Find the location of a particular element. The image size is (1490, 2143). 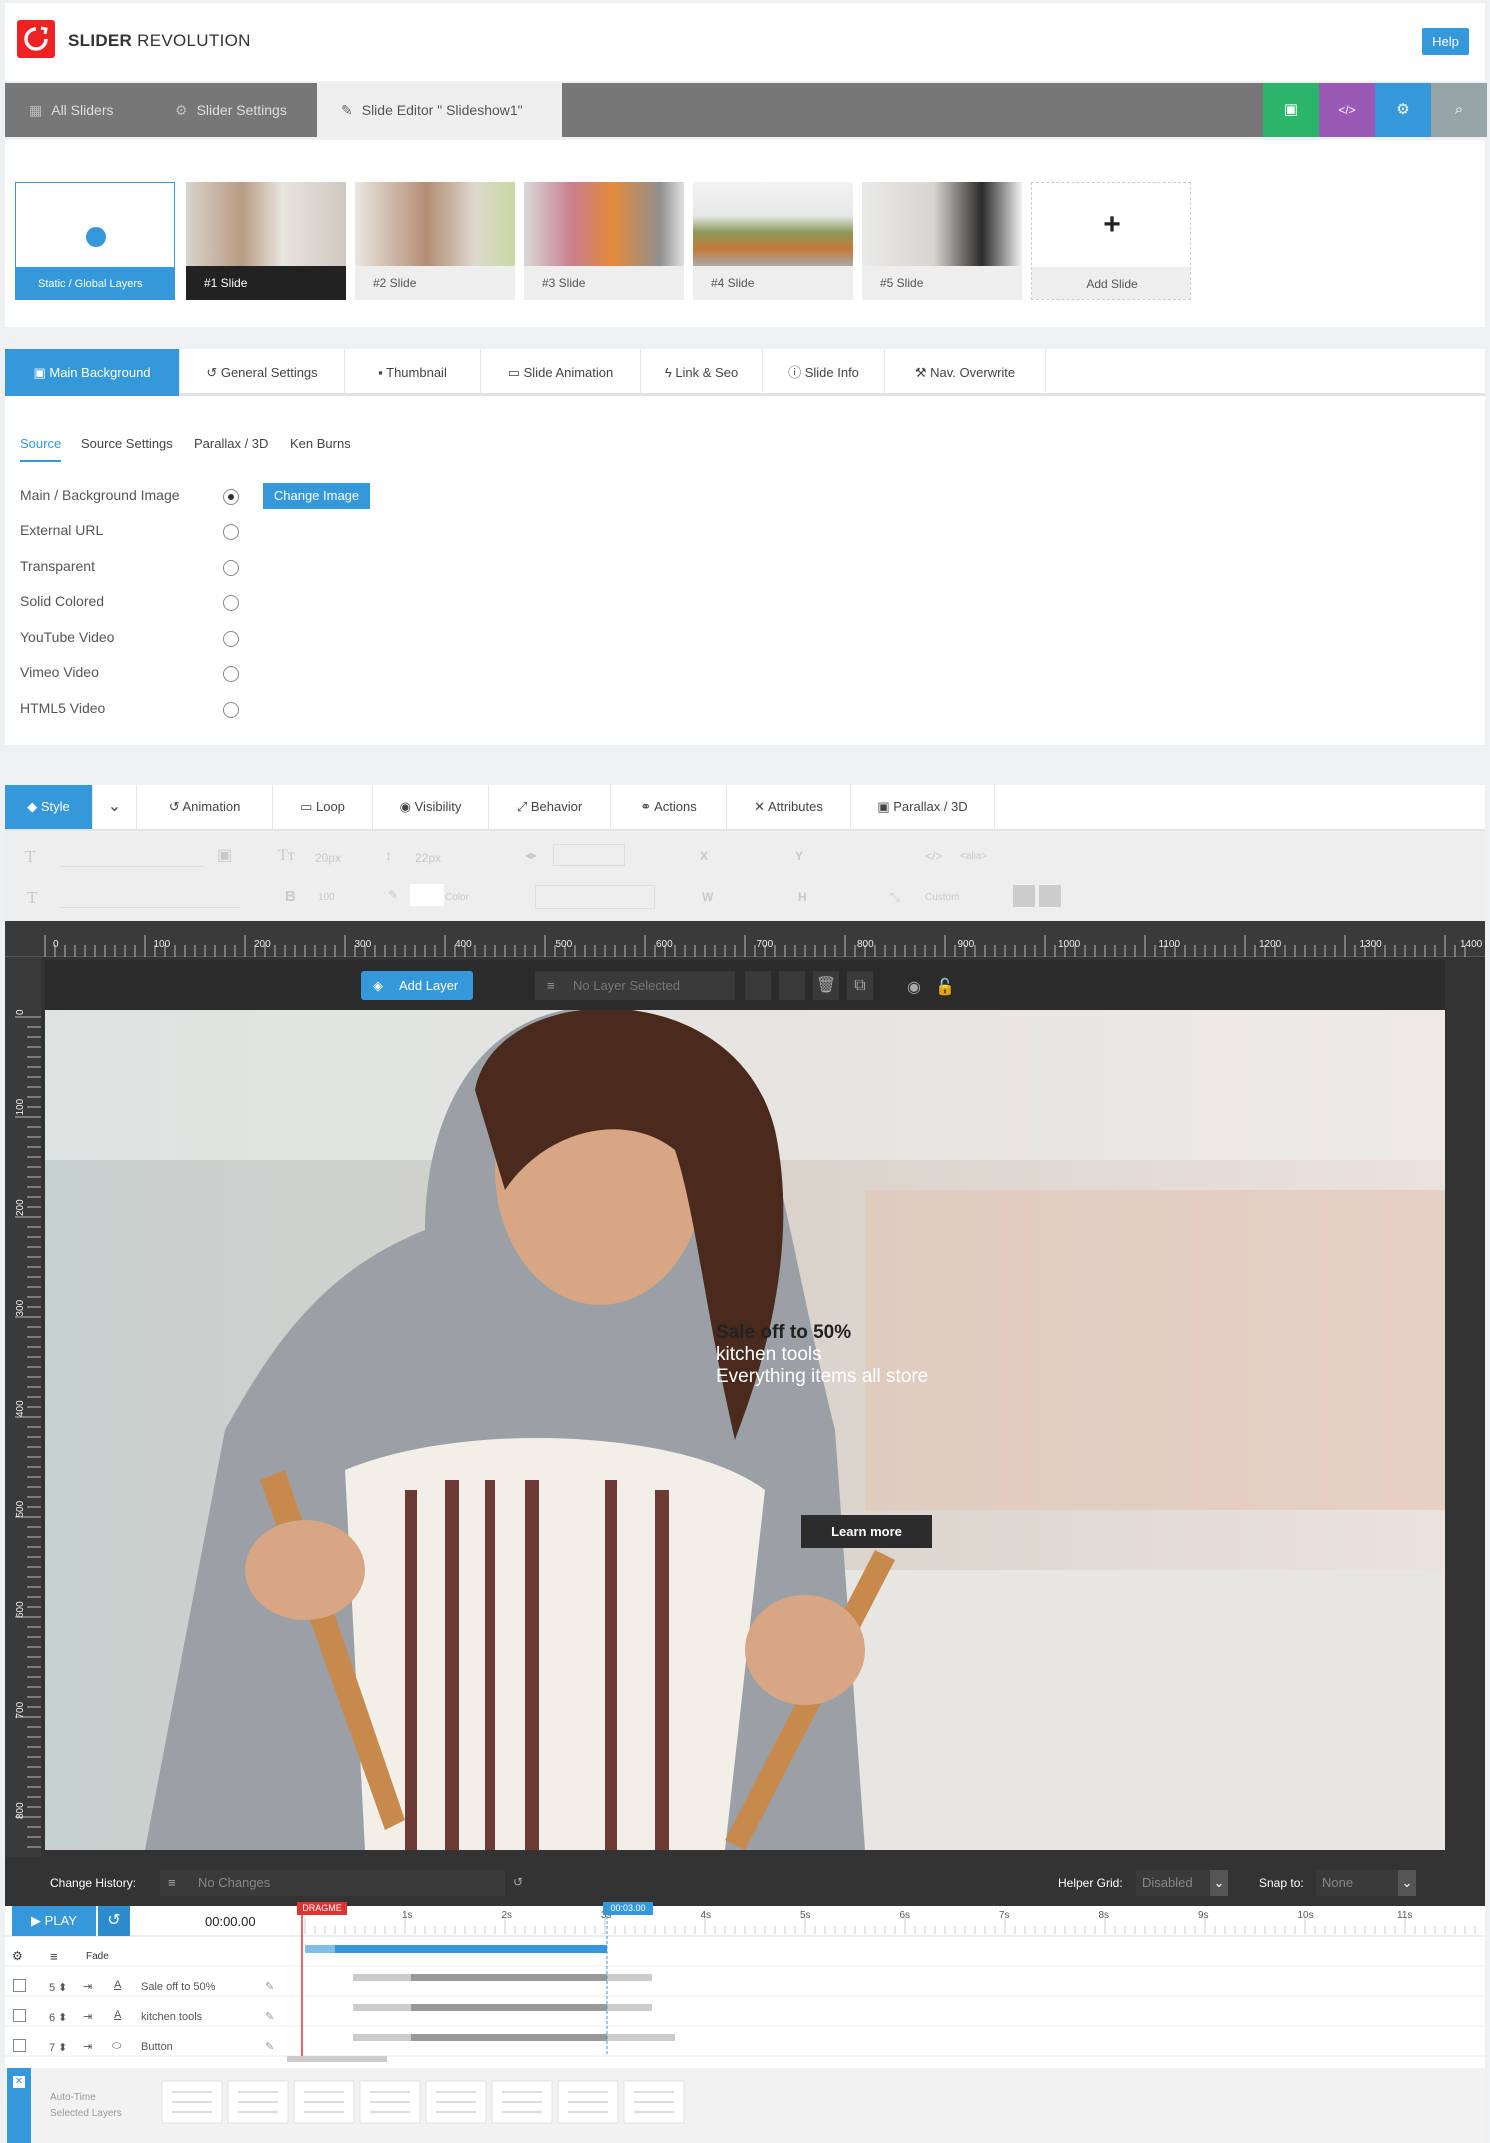

slide-static-global: Static / Global Layers is located at coordinates (95, 241).